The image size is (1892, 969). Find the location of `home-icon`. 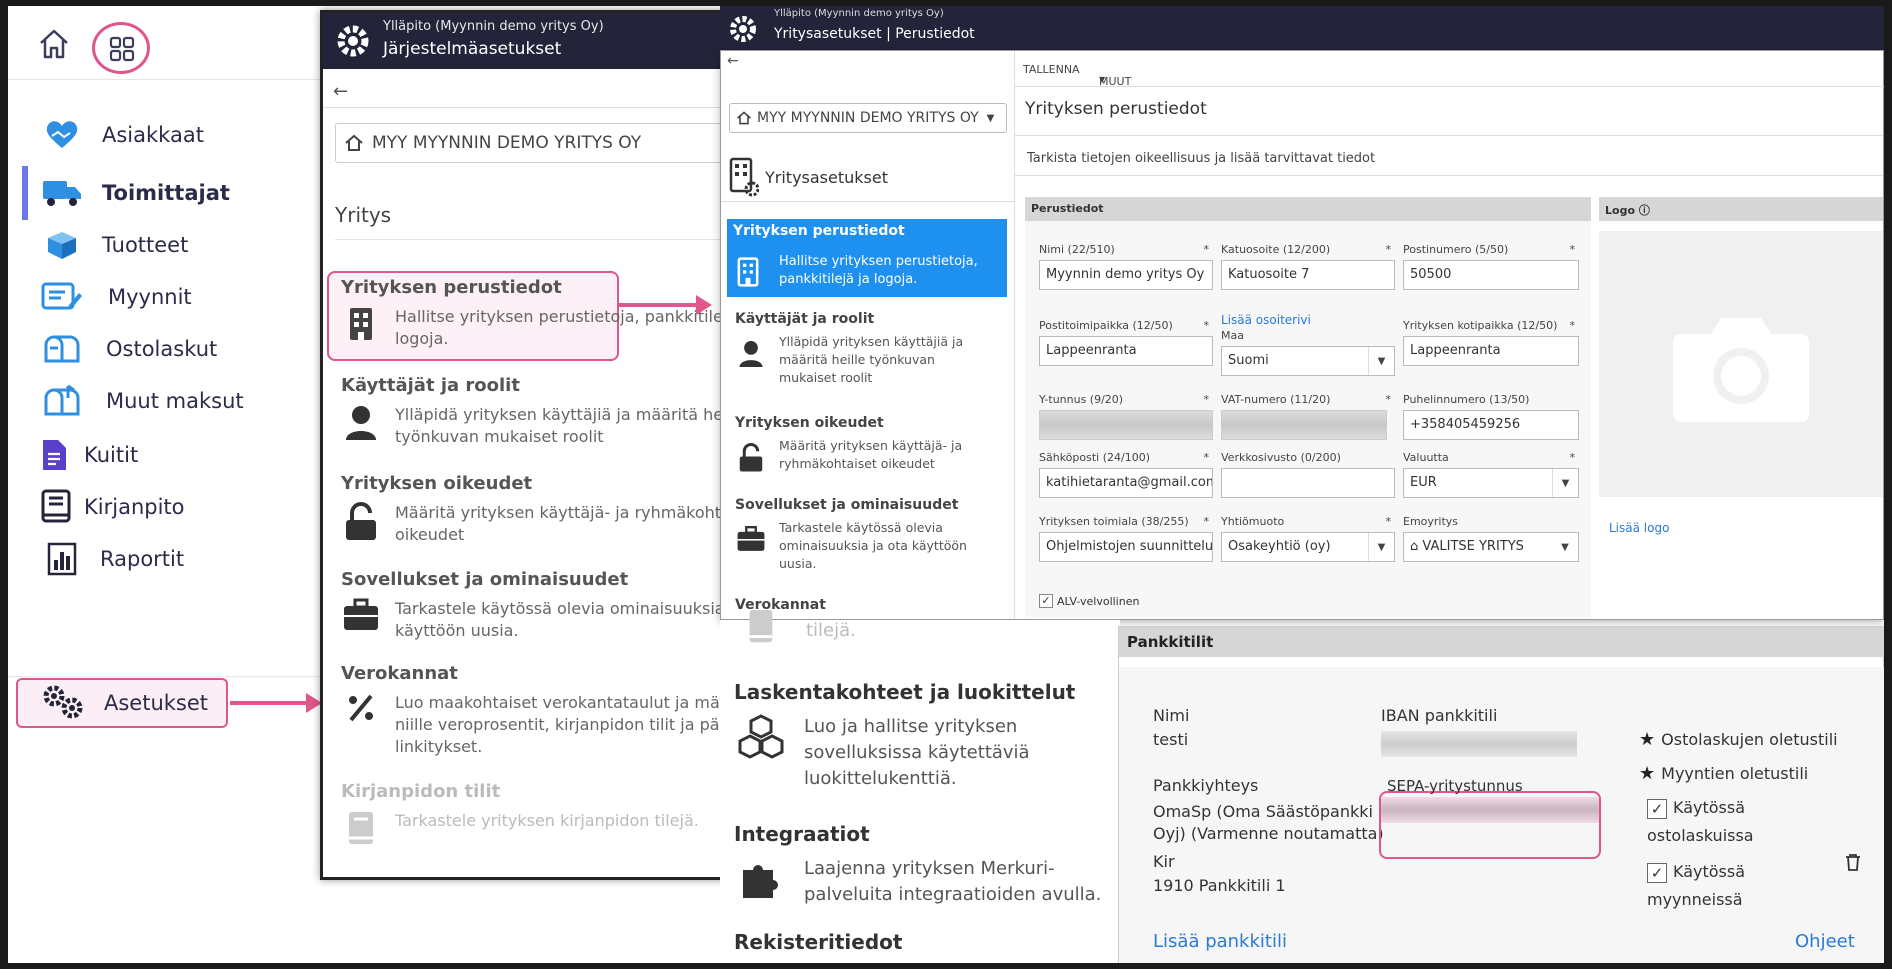

home-icon is located at coordinates (54, 44).